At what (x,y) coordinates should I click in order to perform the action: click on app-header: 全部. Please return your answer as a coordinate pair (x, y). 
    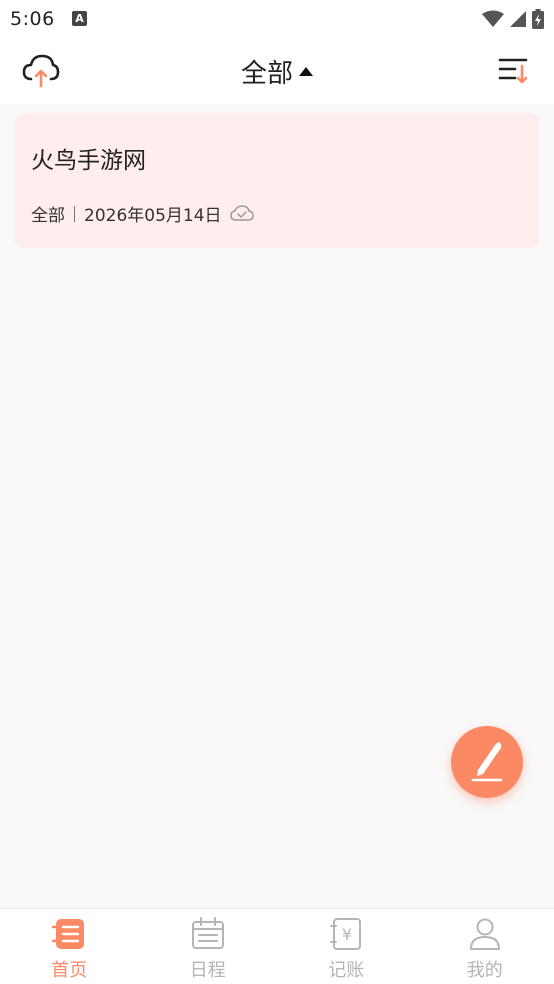
    Looking at the image, I should click on (277, 71).